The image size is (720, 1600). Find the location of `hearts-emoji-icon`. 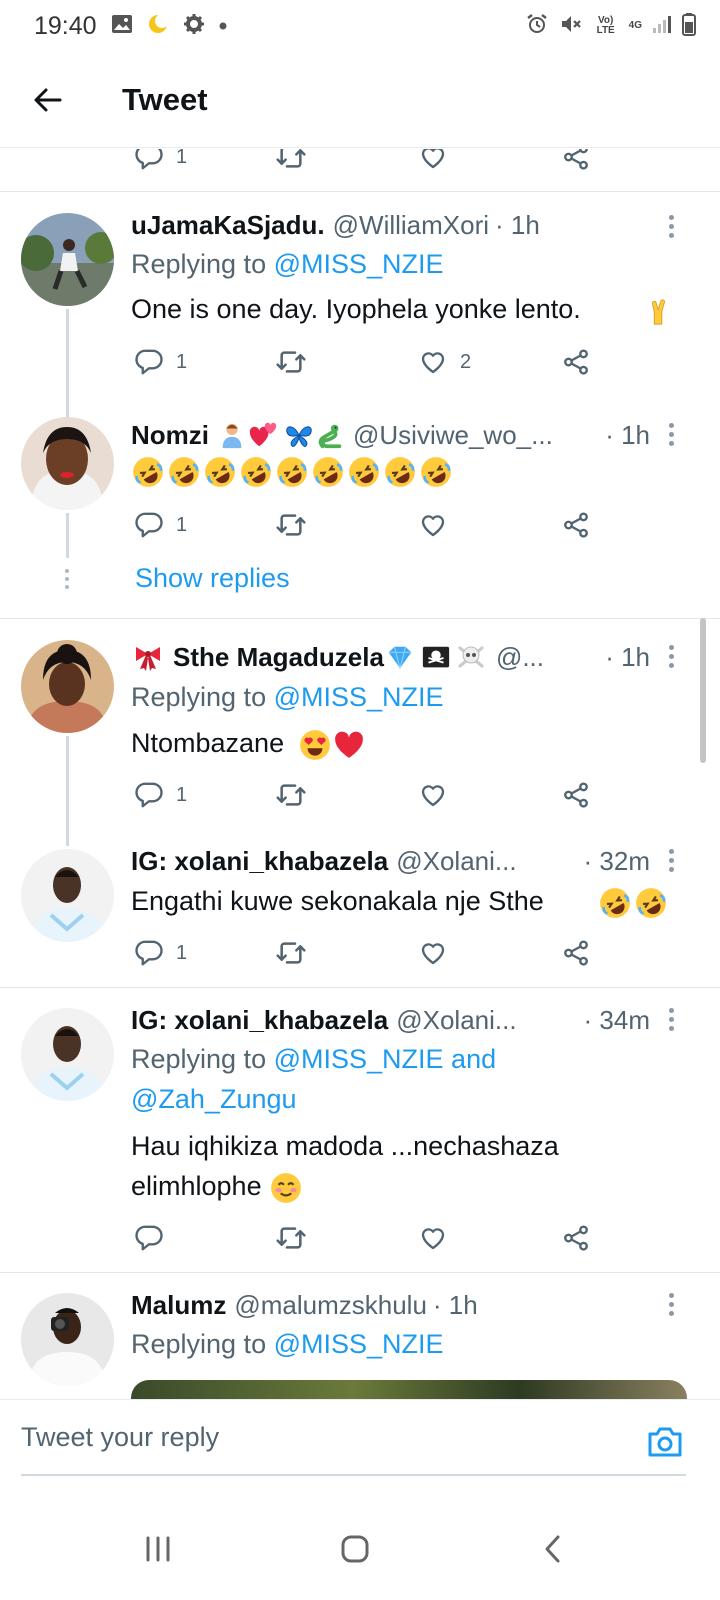

hearts-emoji-icon is located at coordinates (263, 435).